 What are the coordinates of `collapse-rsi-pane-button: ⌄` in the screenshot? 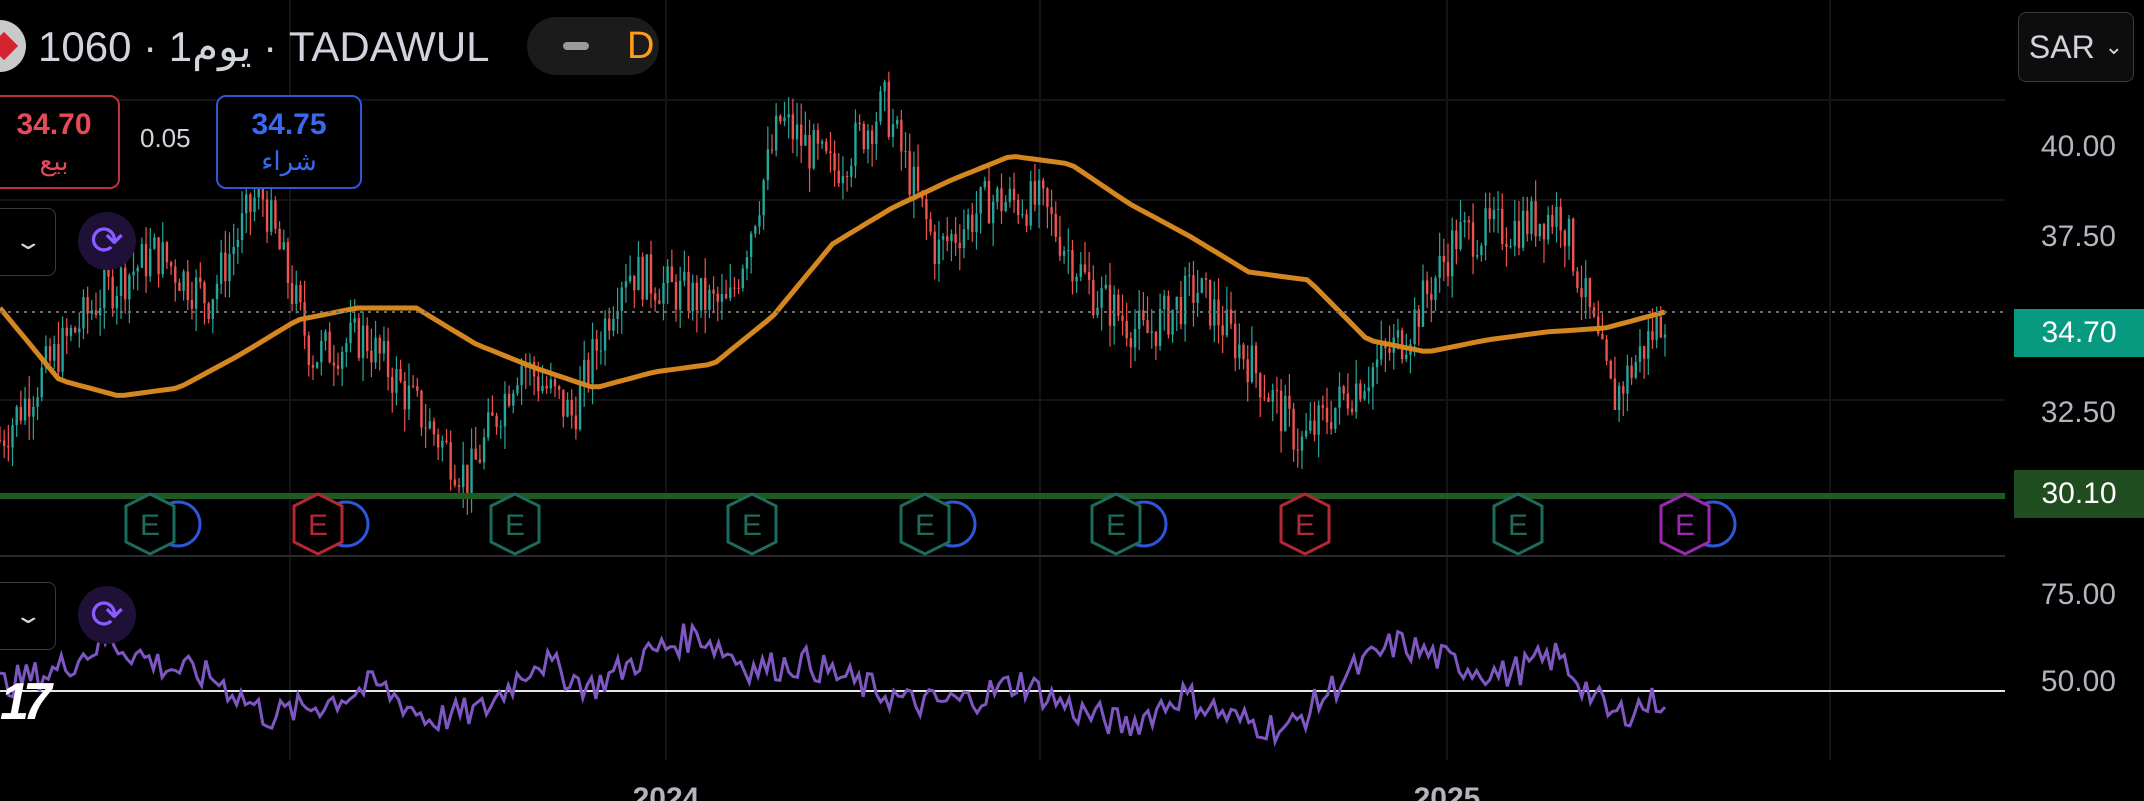 It's located at (28, 616).